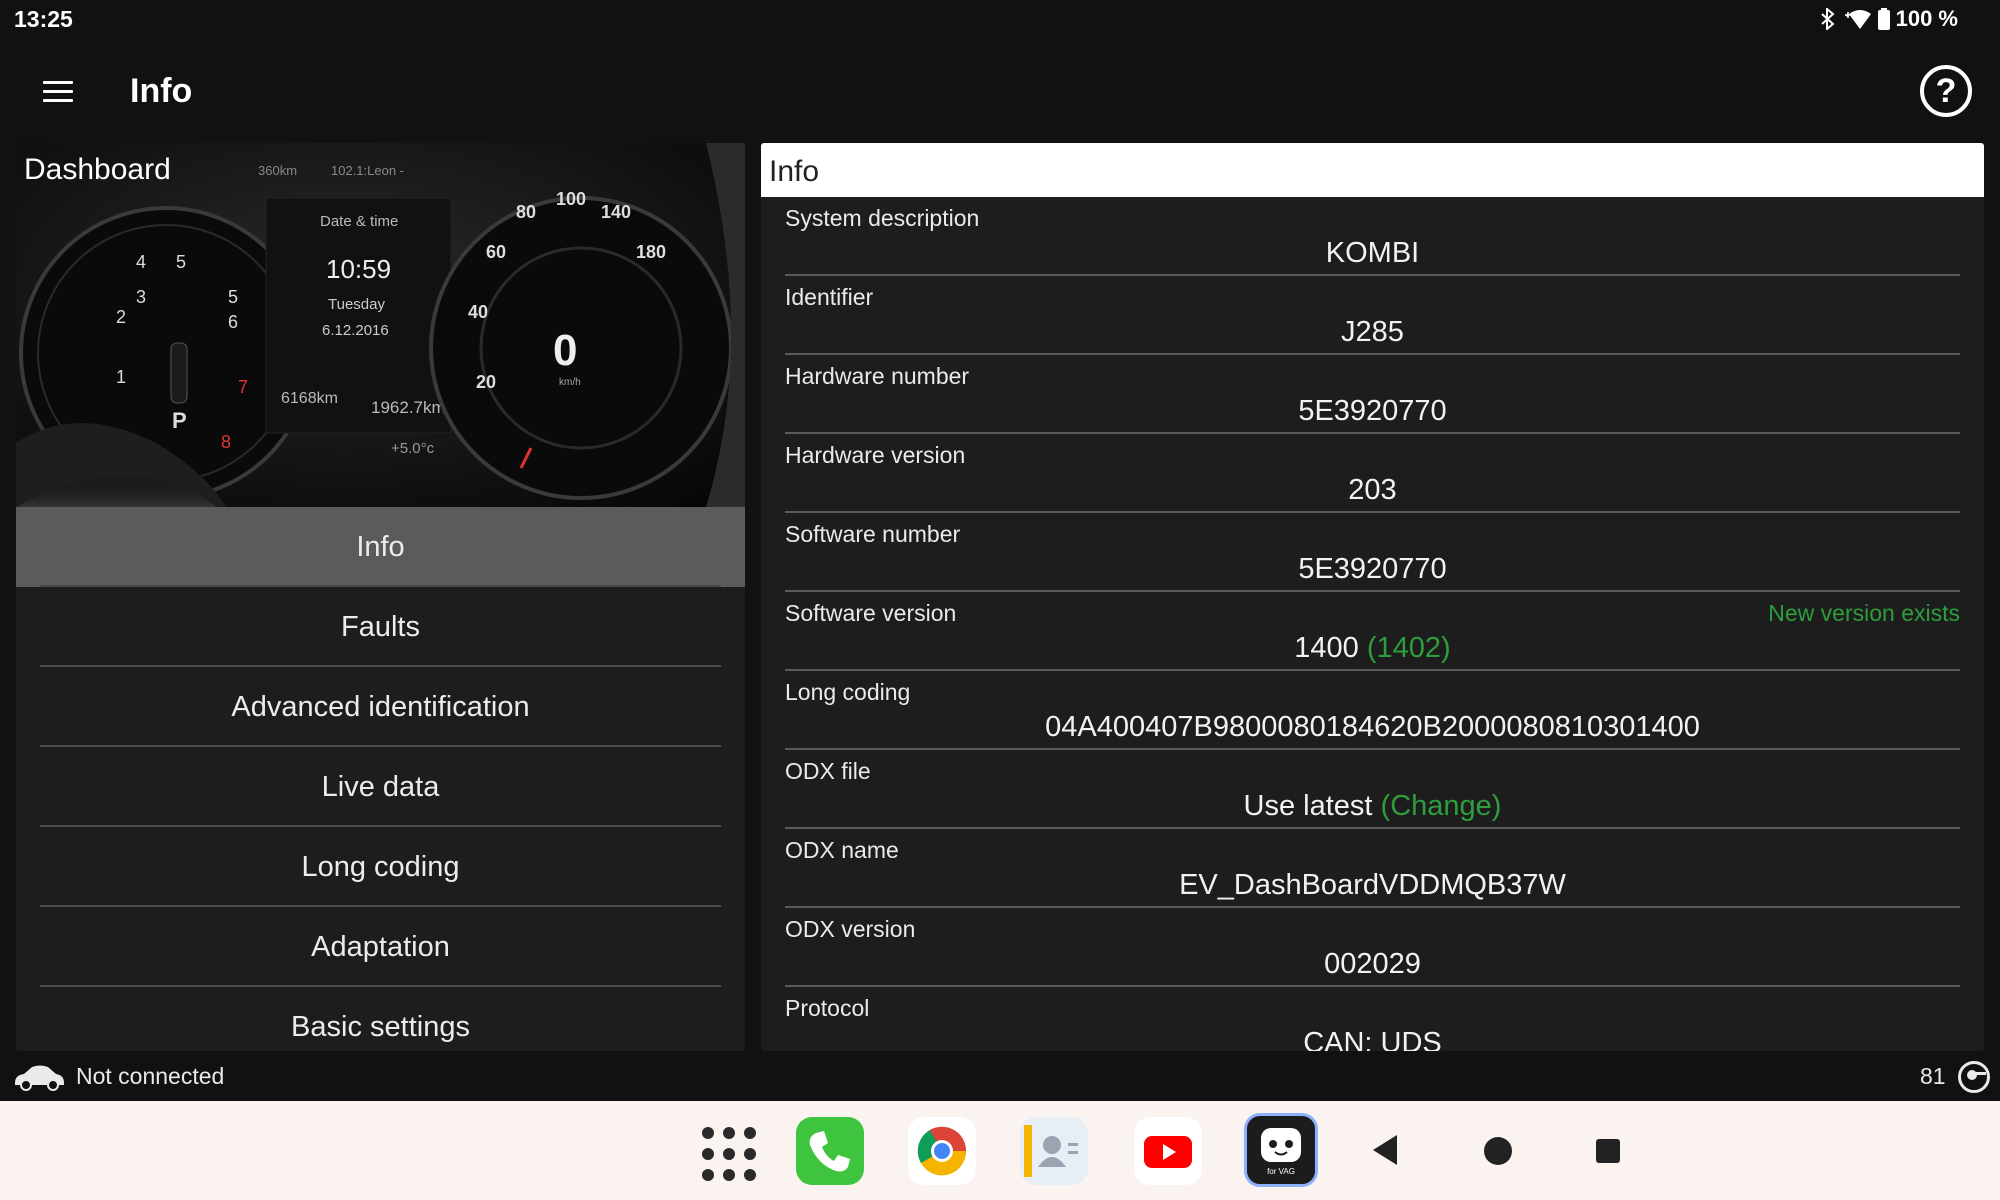 This screenshot has height=1200, width=2000. Describe the element at coordinates (356, 304) in the screenshot. I see `dash-day: Tuesday` at that location.